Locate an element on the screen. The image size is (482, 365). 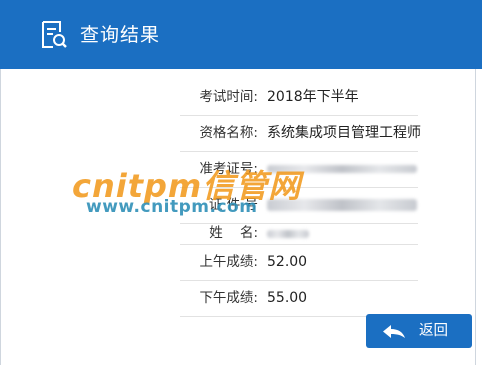
back-arrow-icon is located at coordinates (394, 331).